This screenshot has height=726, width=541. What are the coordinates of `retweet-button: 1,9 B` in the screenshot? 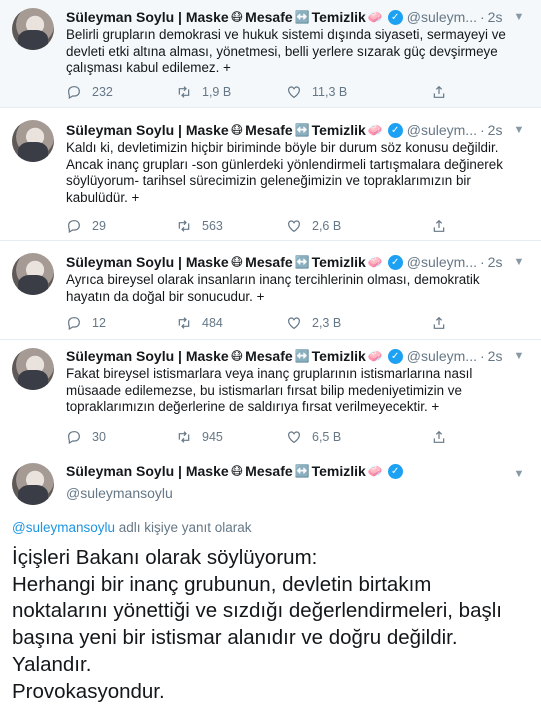 It's located at (203, 92).